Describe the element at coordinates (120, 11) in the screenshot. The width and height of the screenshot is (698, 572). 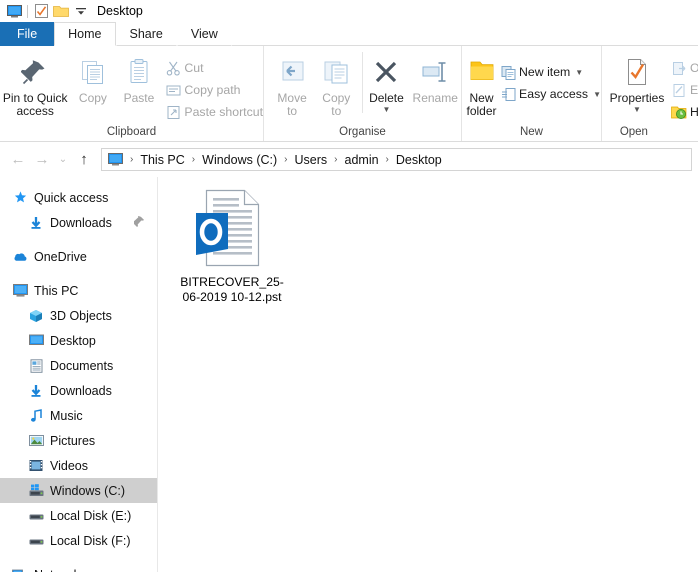
I see `window-title: Desktop` at that location.